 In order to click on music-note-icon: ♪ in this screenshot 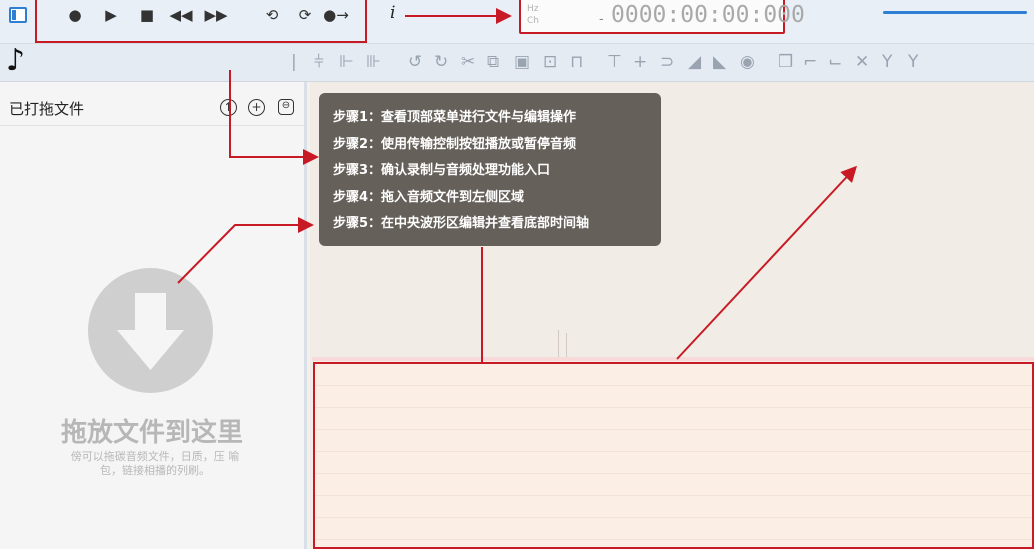, I will do `click(16, 60)`.